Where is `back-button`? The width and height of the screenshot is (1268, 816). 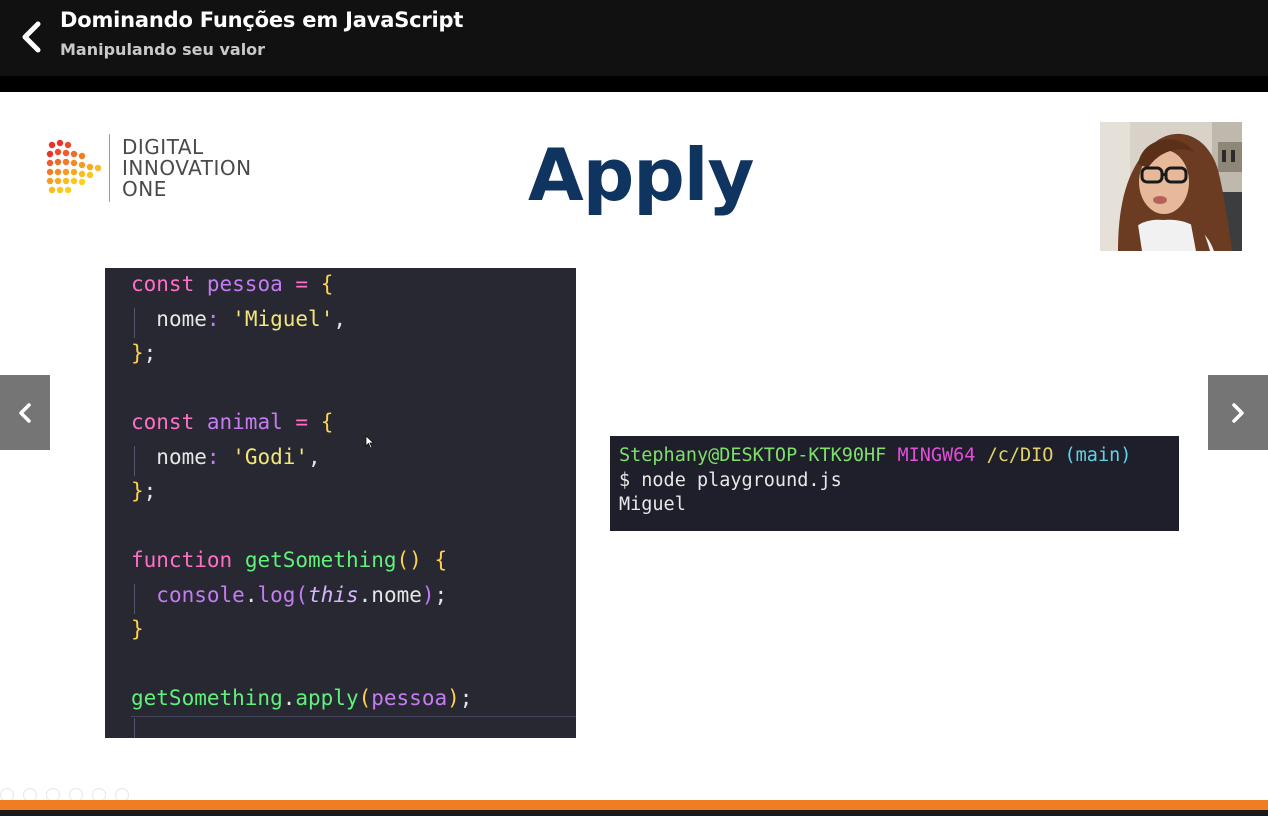 back-button is located at coordinates (33, 37).